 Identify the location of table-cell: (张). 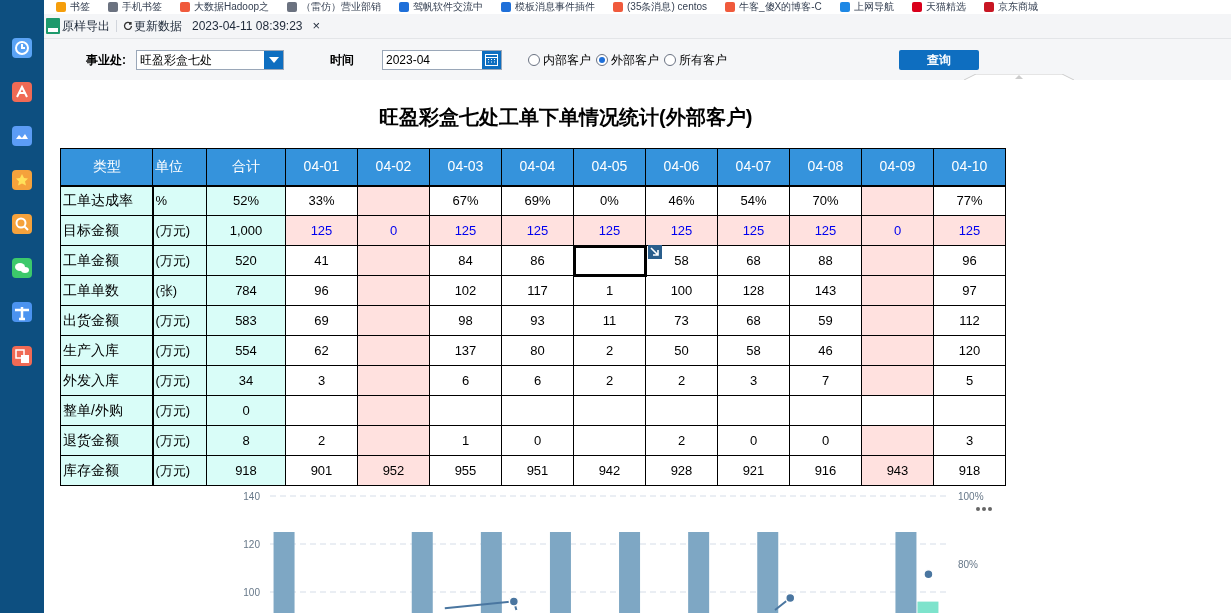
(179, 290).